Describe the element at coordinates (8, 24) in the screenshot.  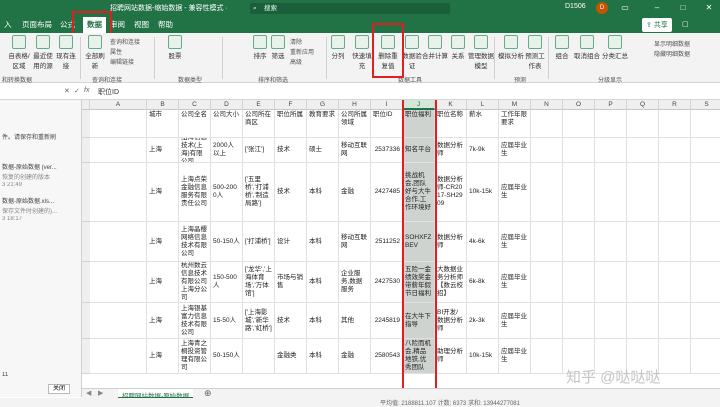
I see `tab-insert: 入` at that location.